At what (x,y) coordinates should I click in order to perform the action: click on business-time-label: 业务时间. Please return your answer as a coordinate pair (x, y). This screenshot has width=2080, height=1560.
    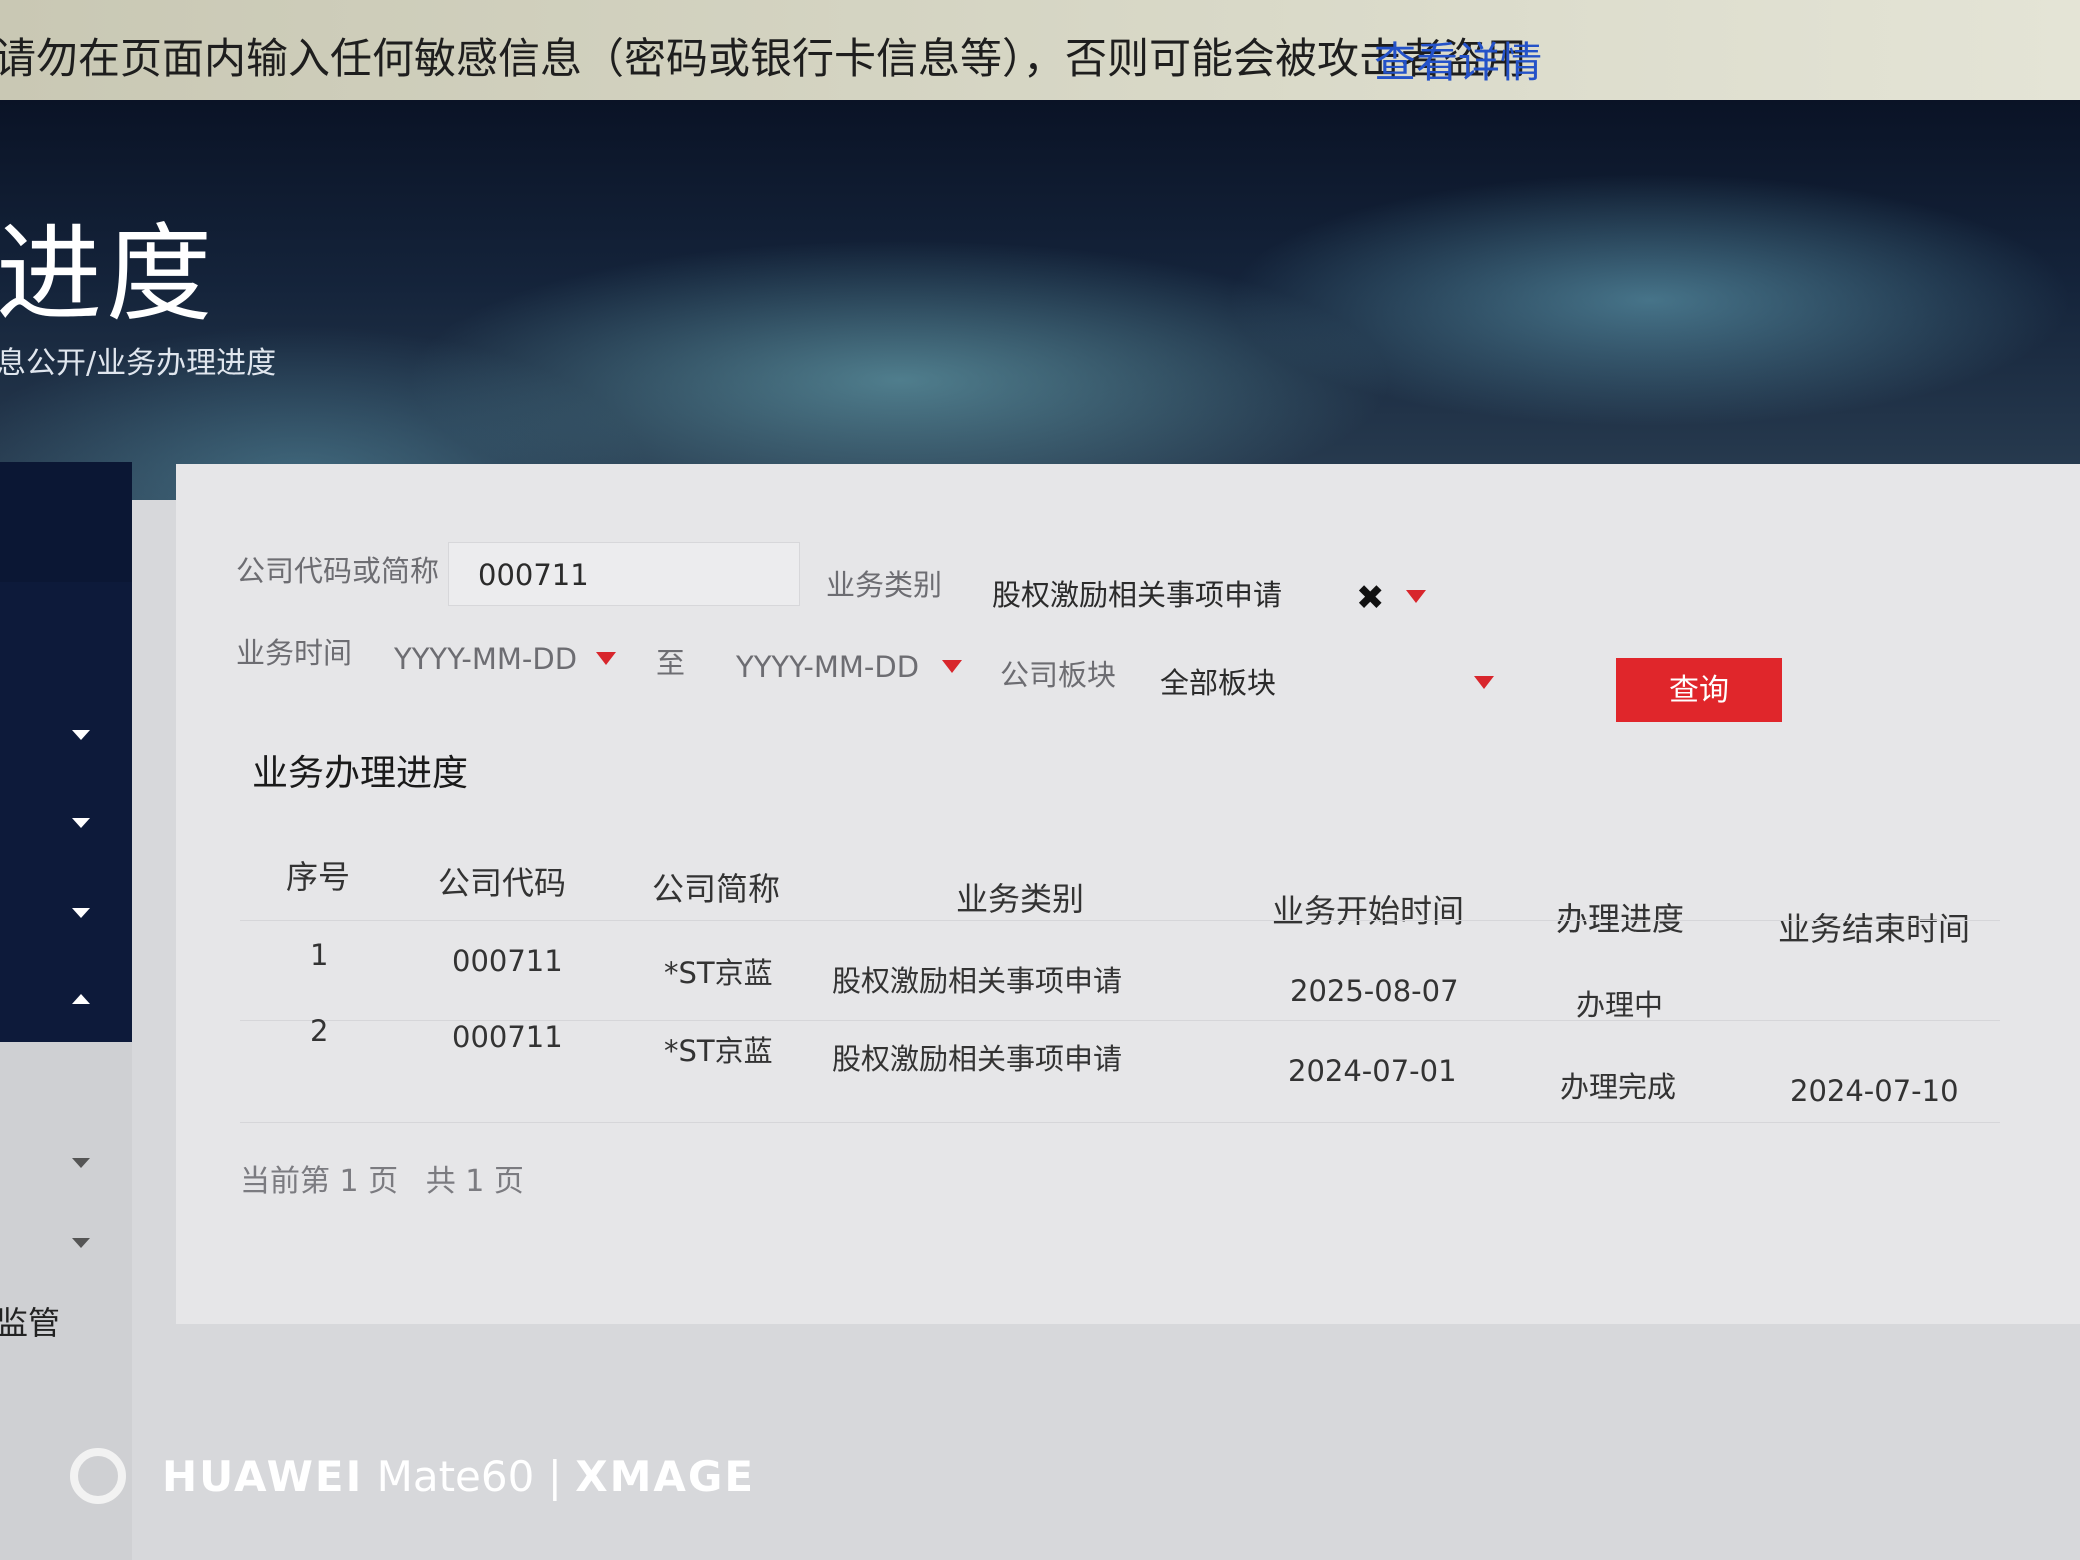
    Looking at the image, I should click on (294, 653).